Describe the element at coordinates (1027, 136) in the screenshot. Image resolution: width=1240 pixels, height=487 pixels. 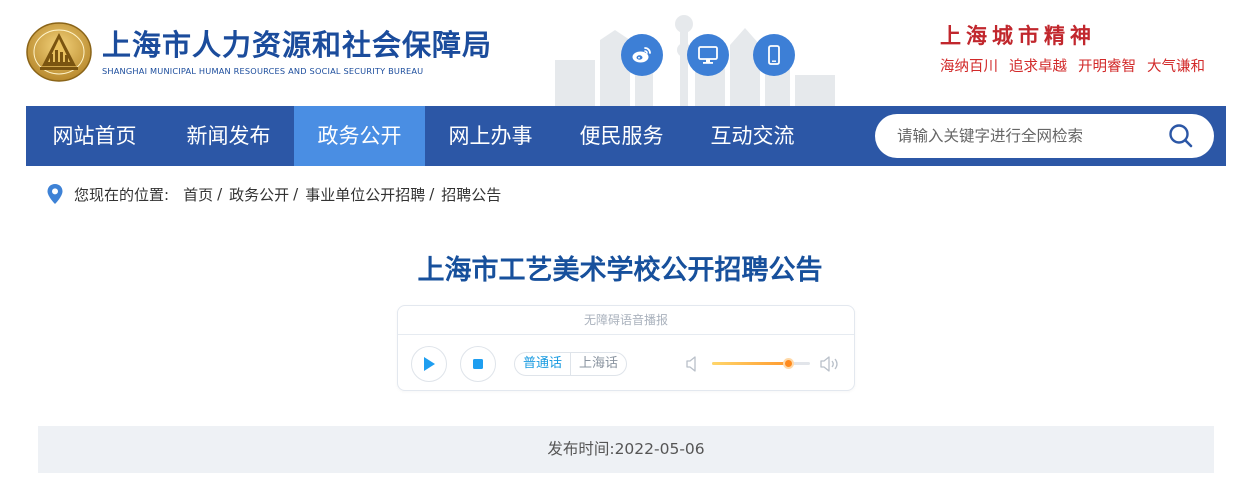
I see `search-input` at that location.